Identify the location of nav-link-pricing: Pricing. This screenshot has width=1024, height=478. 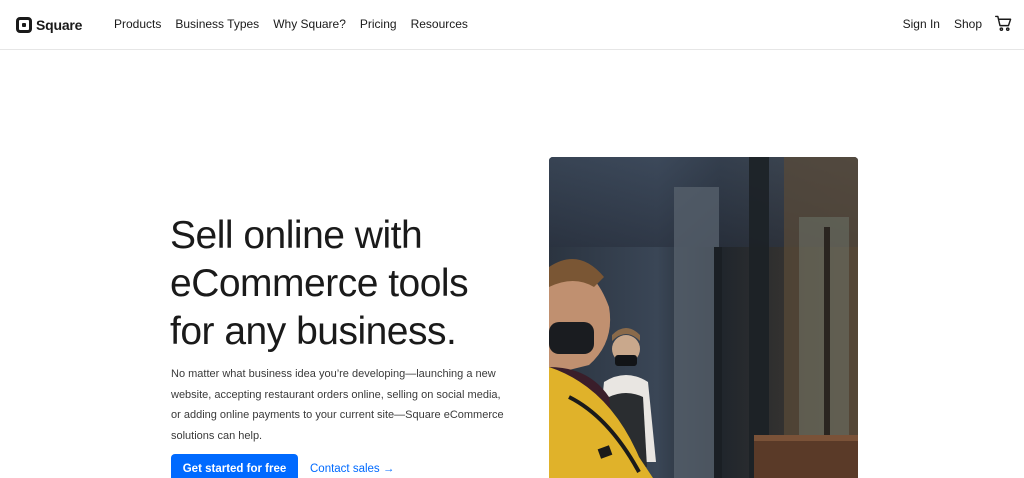
(378, 24).